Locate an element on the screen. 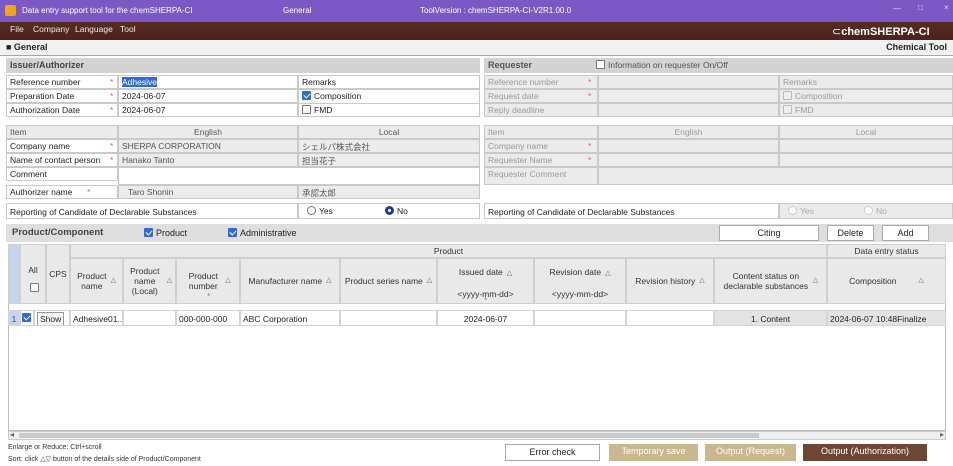  select-all-checkbox is located at coordinates (34, 287).